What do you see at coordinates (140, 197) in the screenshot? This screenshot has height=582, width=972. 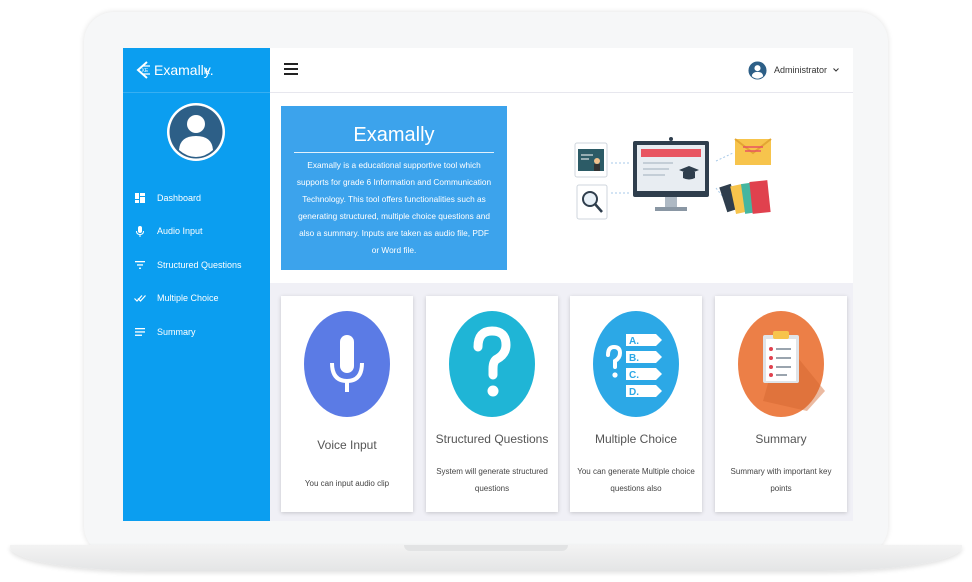 I see `dashboard-icon` at bounding box center [140, 197].